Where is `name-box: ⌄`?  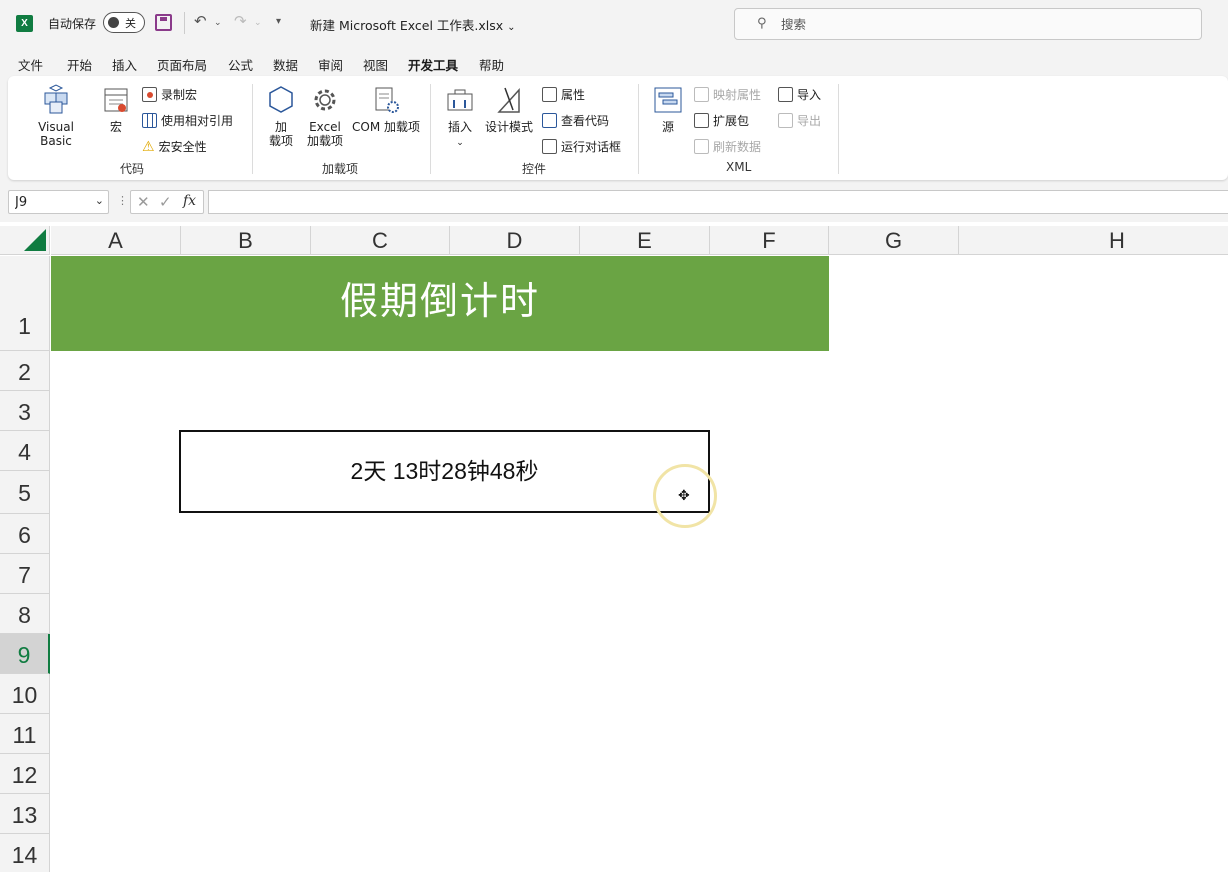 name-box: ⌄ is located at coordinates (58, 202).